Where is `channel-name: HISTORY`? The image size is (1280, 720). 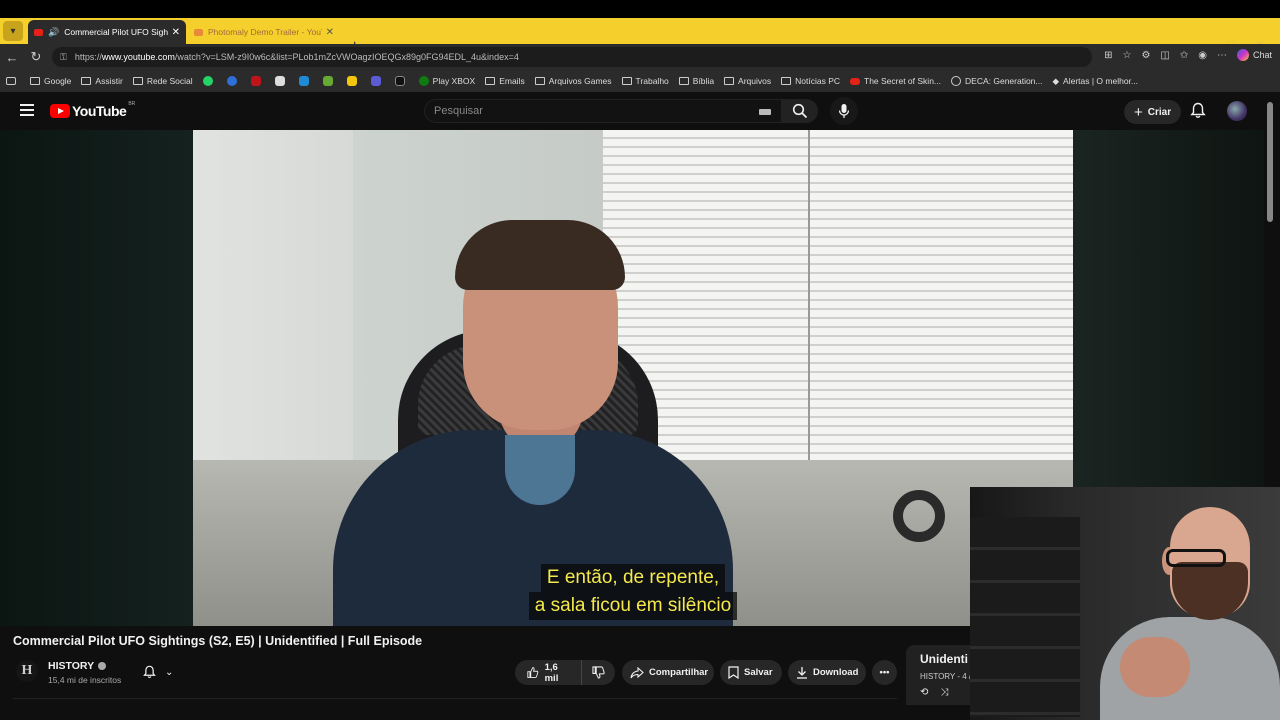 channel-name: HISTORY is located at coordinates (71, 666).